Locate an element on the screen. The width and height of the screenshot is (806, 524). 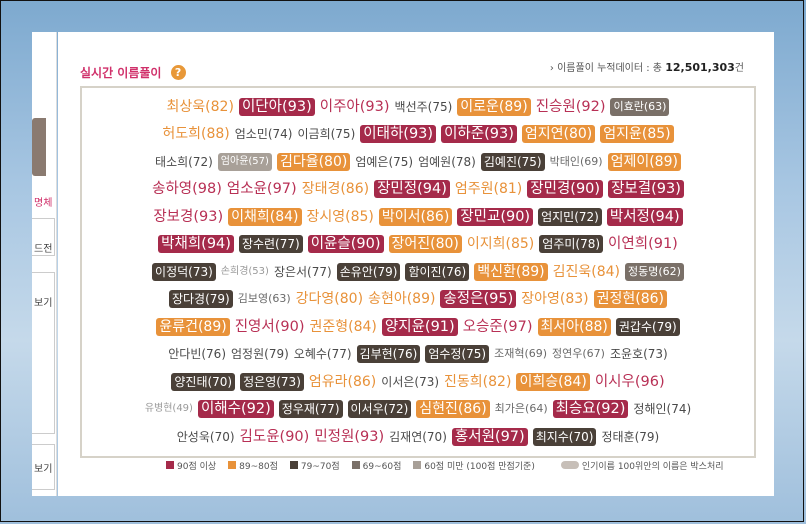
sidebar-label-2: 드전 is located at coordinates (44, 247).